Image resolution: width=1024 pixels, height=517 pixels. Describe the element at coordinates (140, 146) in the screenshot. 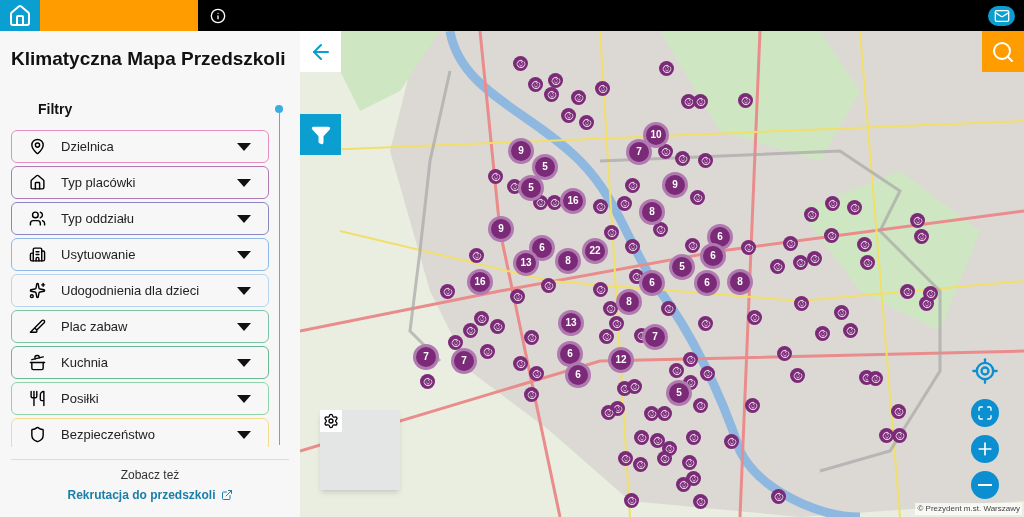

I see `filter-dropdown: Dzielnica` at that location.